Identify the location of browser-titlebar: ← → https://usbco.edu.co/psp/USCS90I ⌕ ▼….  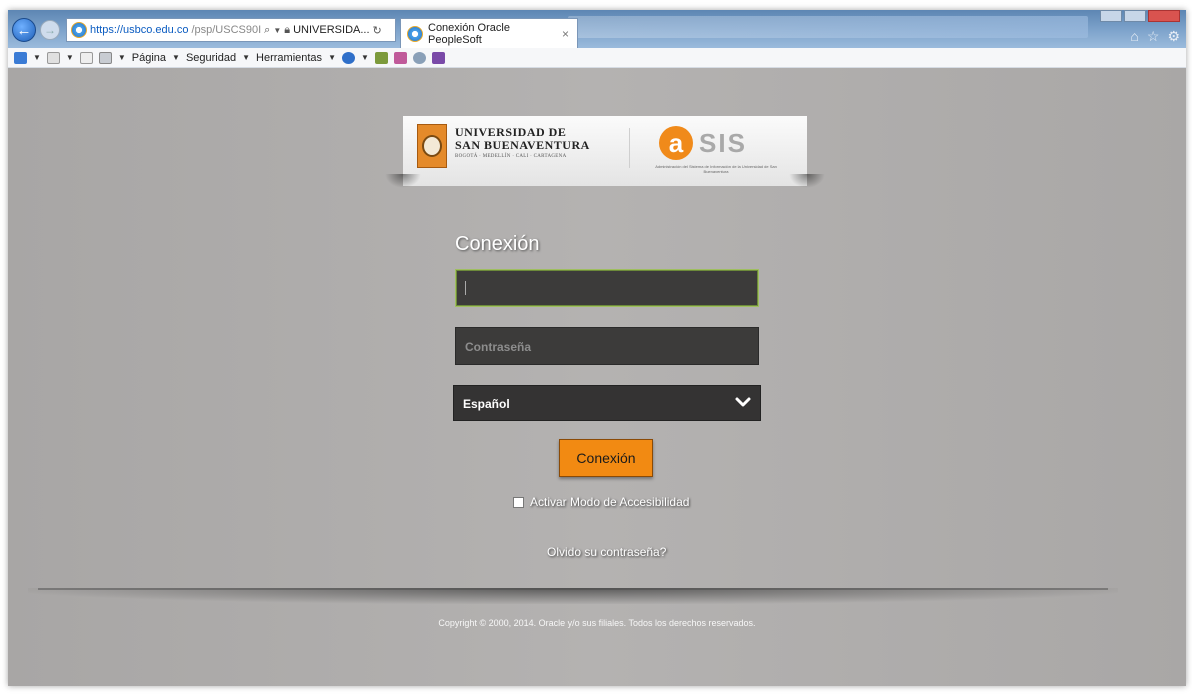
(597, 29).